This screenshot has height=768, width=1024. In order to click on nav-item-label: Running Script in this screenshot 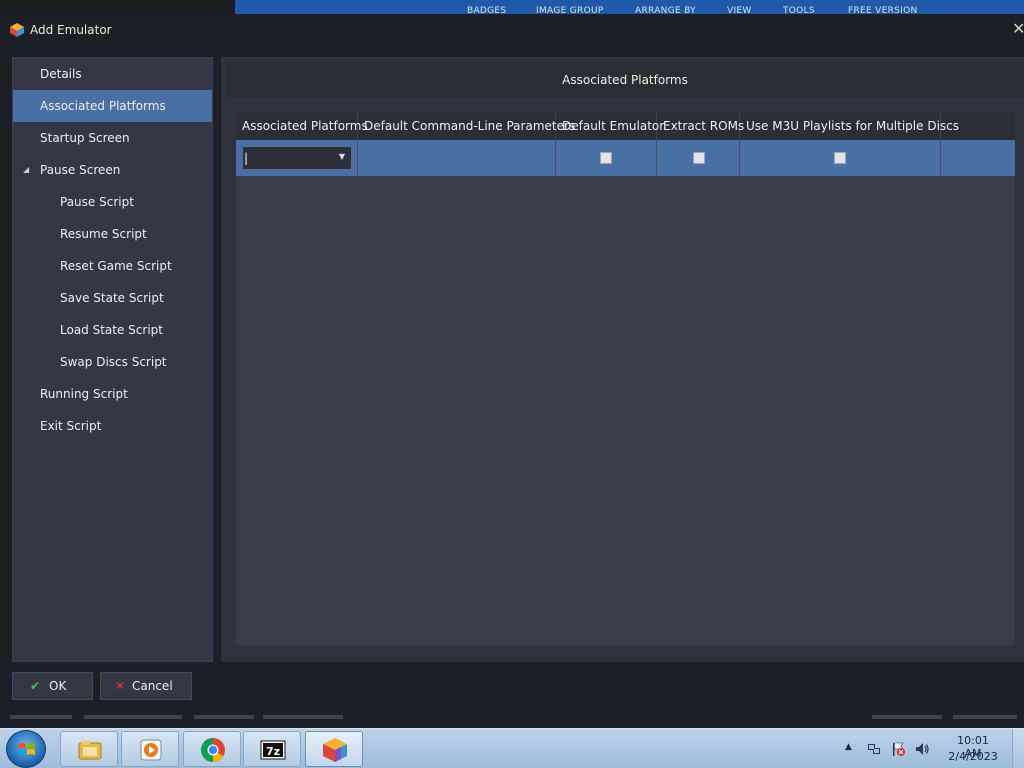, I will do `click(84, 394)`.